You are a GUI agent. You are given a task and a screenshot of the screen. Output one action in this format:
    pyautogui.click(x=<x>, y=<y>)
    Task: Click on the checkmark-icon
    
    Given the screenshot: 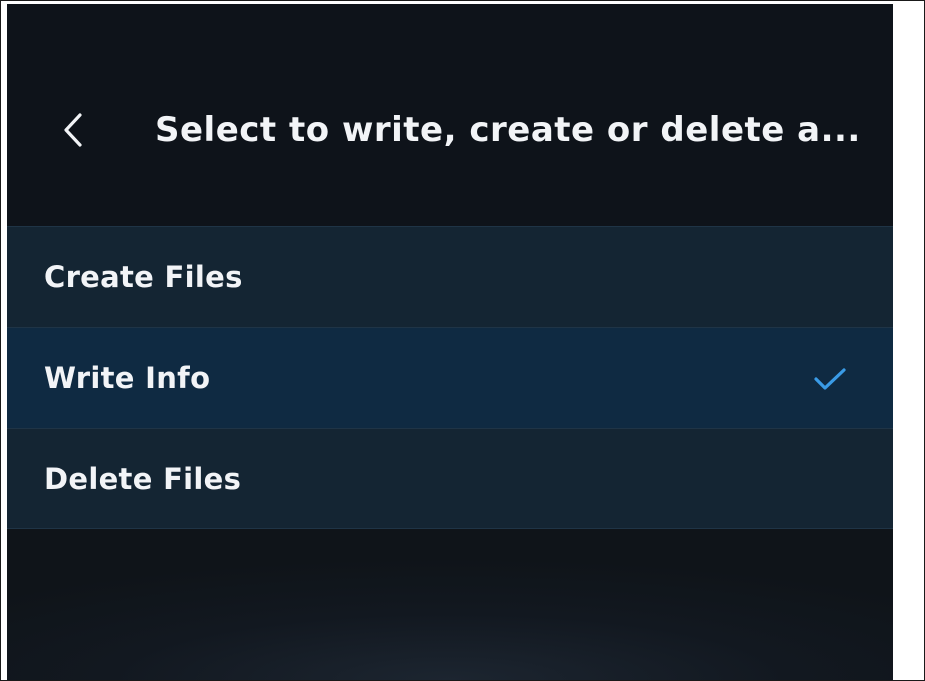 What is the action you would take?
    pyautogui.click(x=830, y=379)
    